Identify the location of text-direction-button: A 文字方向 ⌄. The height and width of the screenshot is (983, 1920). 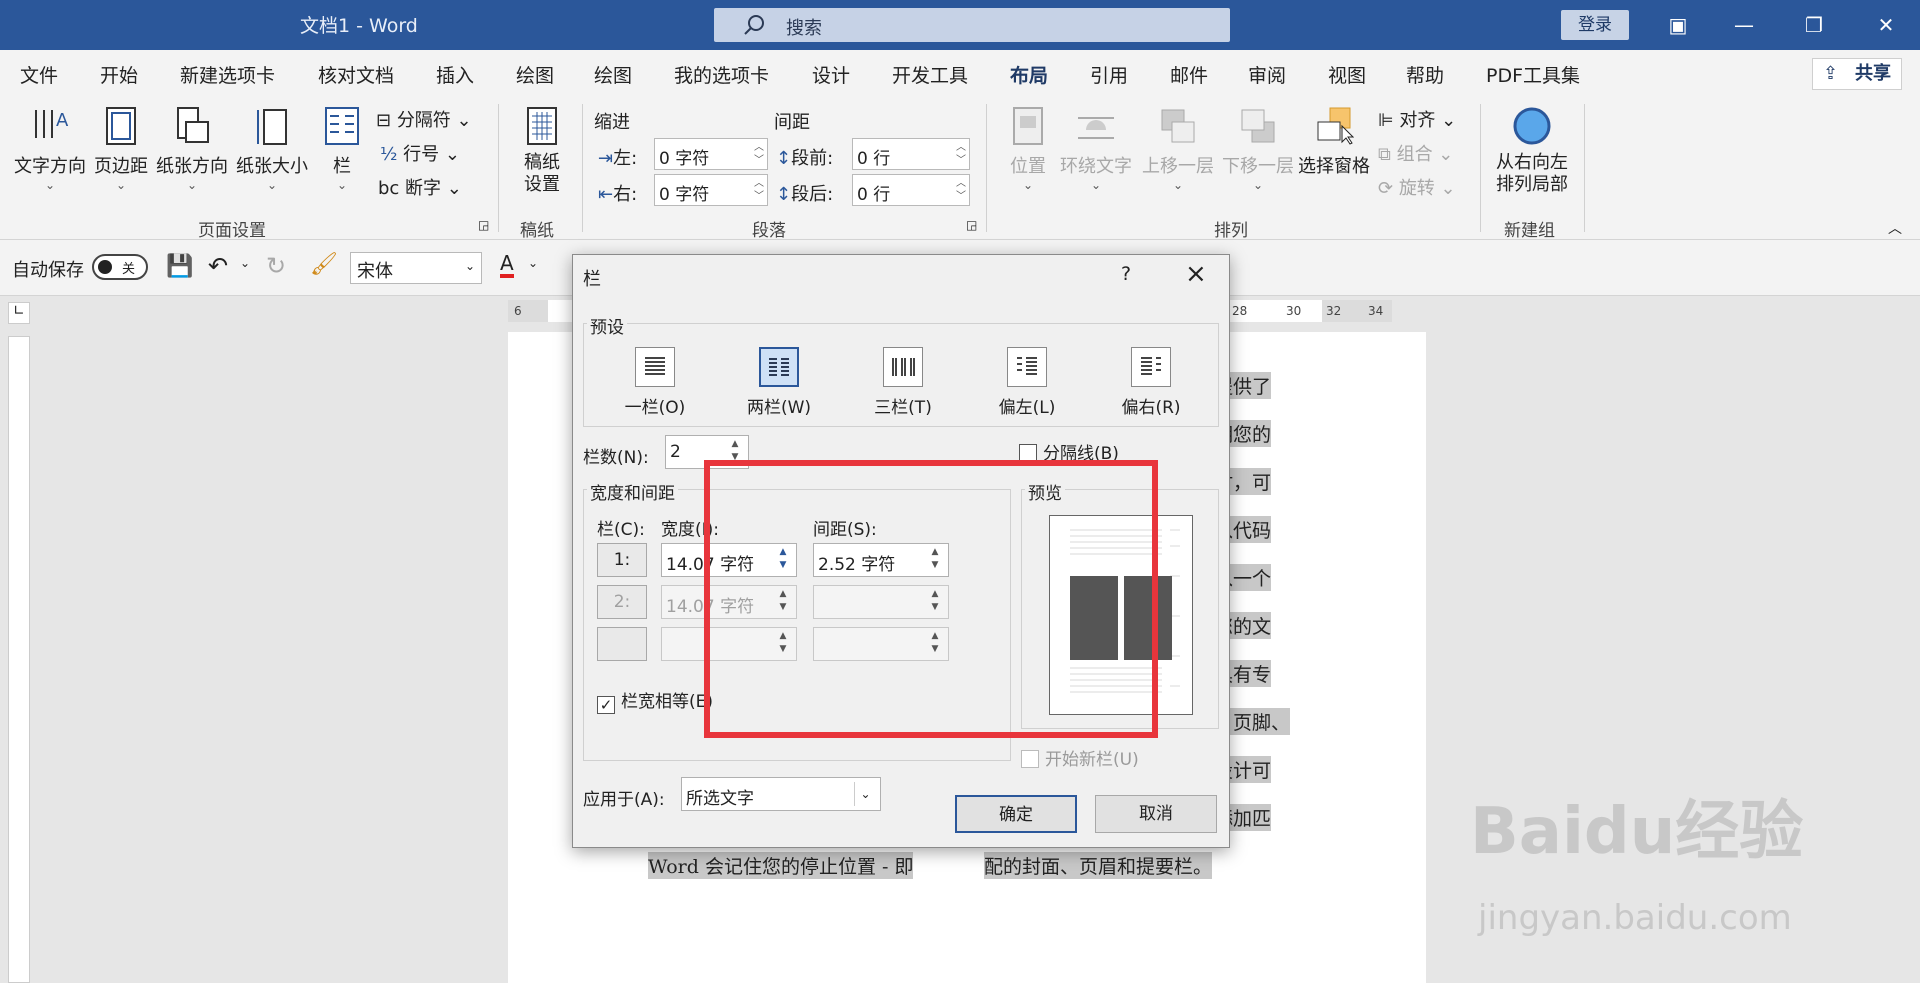
(50, 148).